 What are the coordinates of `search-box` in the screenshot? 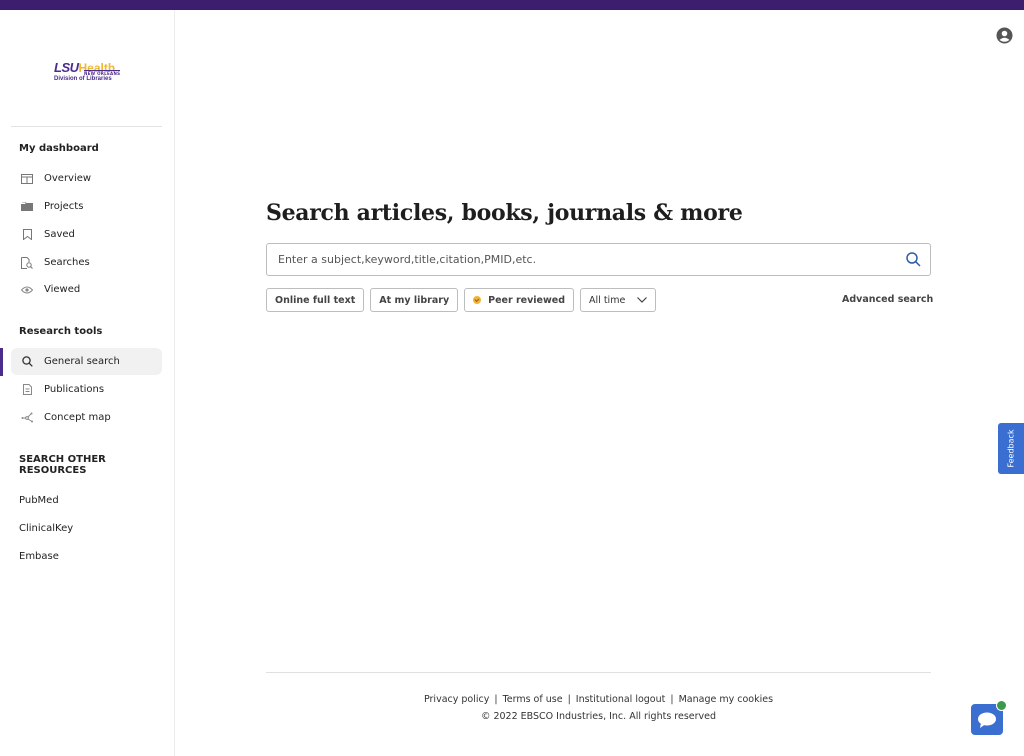 It's located at (598, 259).